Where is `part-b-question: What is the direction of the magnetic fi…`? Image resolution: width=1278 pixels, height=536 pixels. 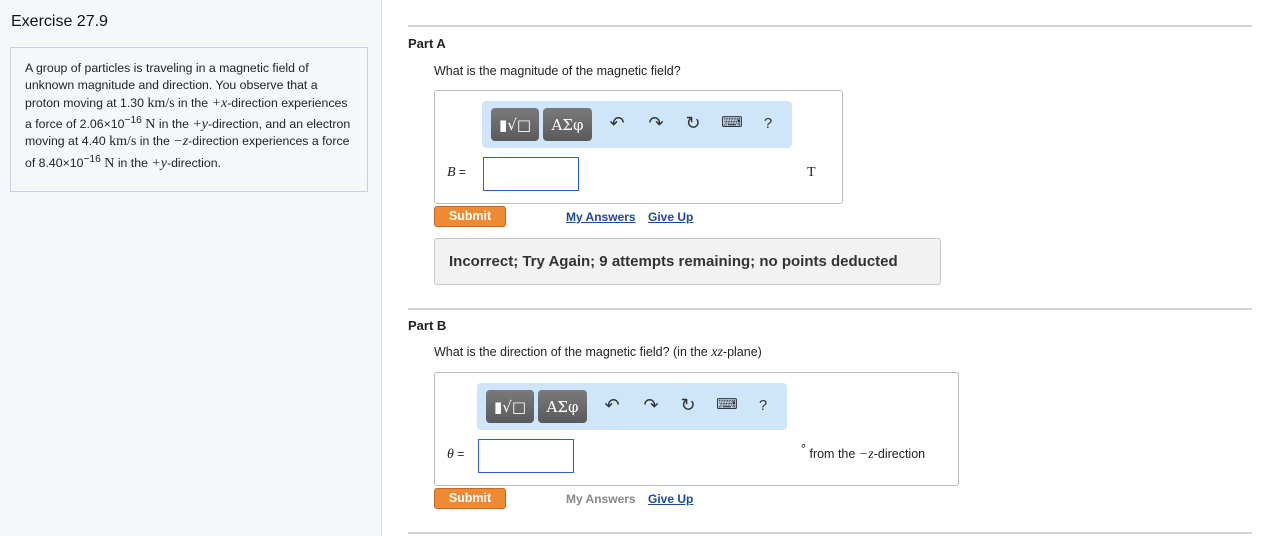
part-b-question: What is the direction of the magnetic fi… is located at coordinates (598, 353).